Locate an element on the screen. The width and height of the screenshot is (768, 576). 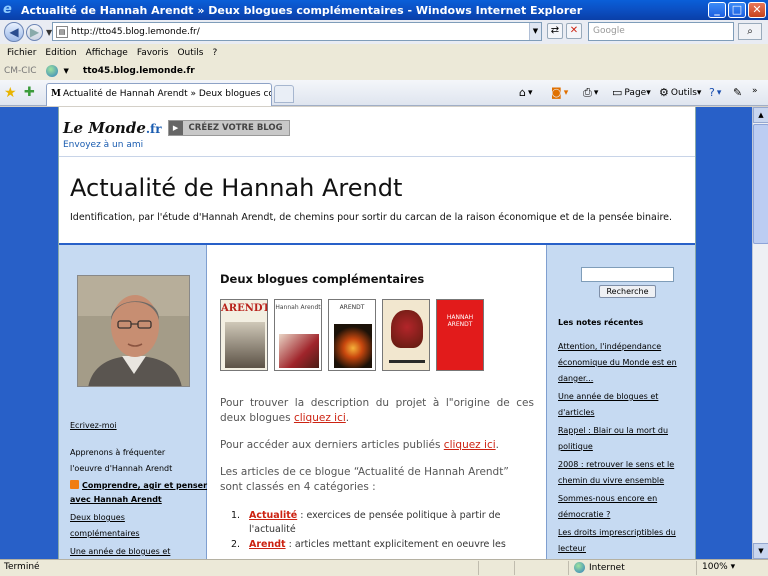
menu-fichier: Fichier is located at coordinates (21, 53).